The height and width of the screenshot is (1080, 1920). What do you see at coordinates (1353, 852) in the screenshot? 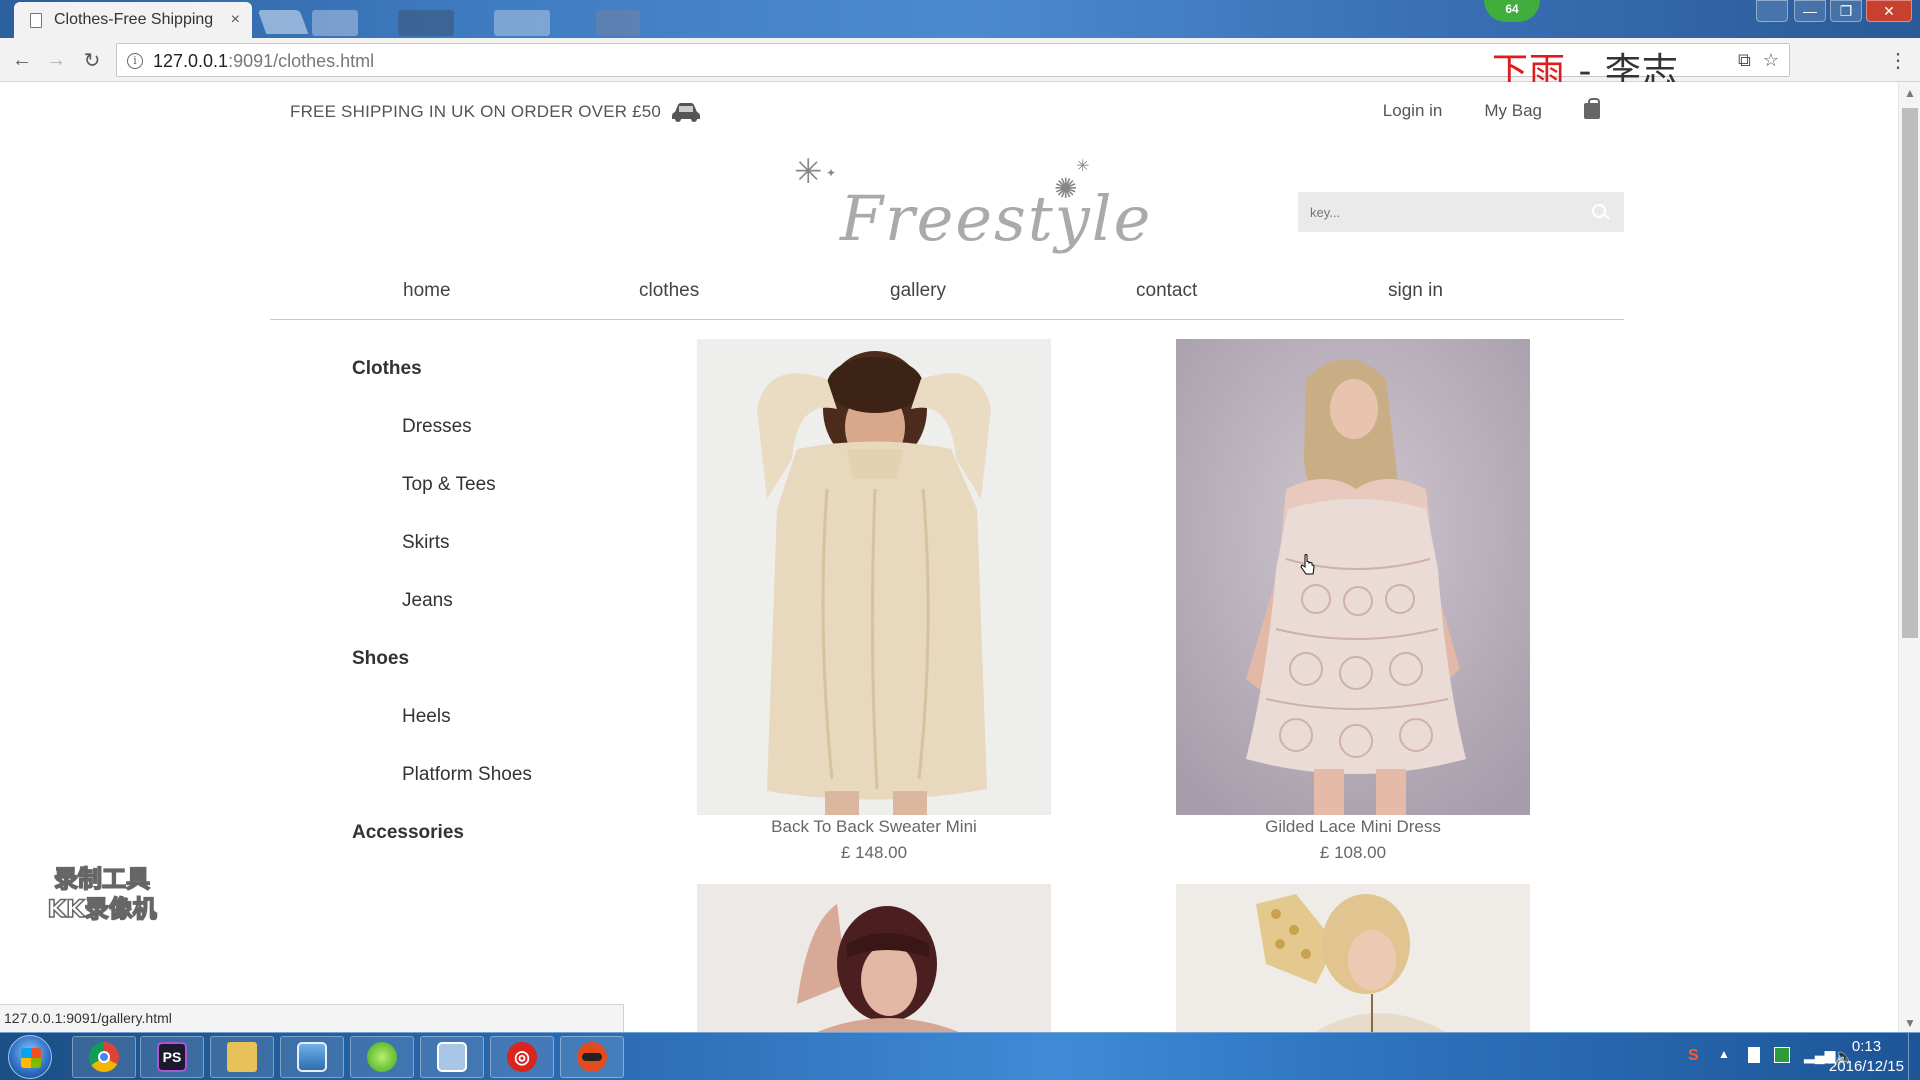
I see `product-price: £ 108.00` at bounding box center [1353, 852].